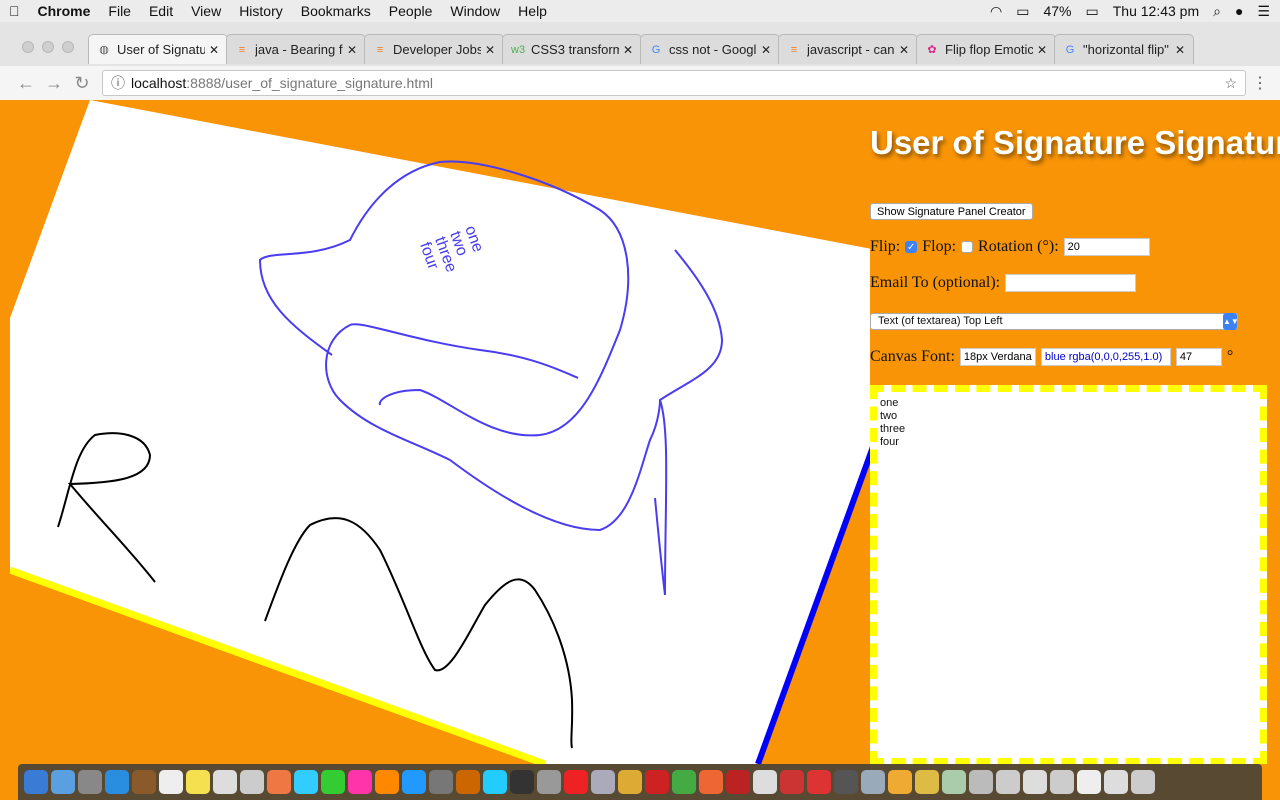 This screenshot has width=1280, height=800. I want to click on color-input, so click(1105, 357).